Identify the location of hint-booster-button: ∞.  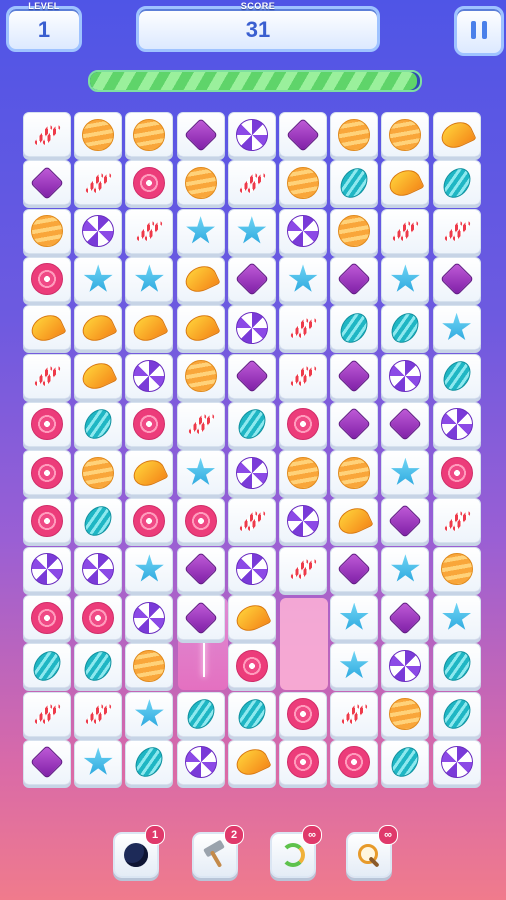
(372, 851).